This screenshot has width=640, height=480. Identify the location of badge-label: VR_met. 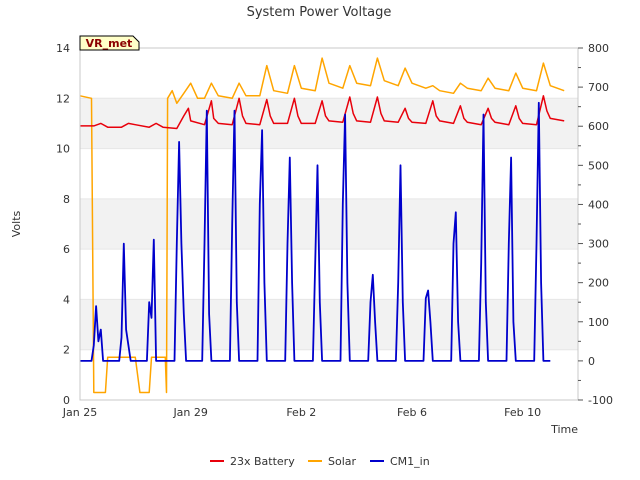
(109, 43).